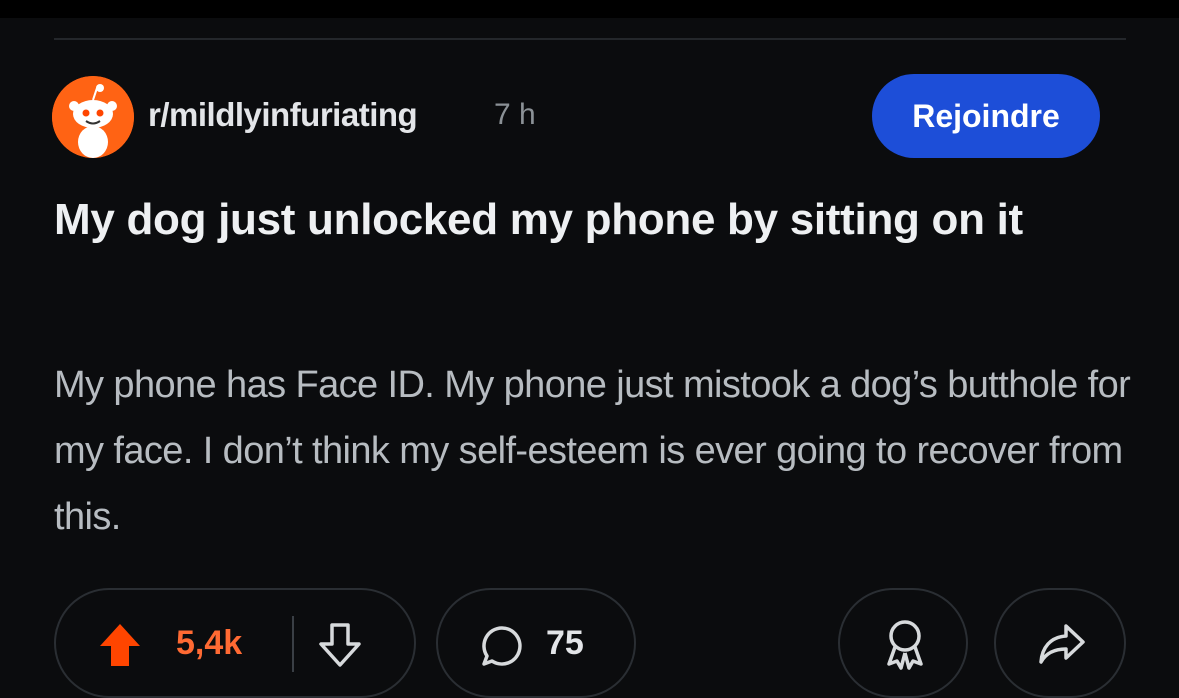 Image resolution: width=1179 pixels, height=698 pixels. Describe the element at coordinates (577, 116) in the screenshot. I see `post-header: r/mildlyinfuriating 7 h Rejoindre` at that location.